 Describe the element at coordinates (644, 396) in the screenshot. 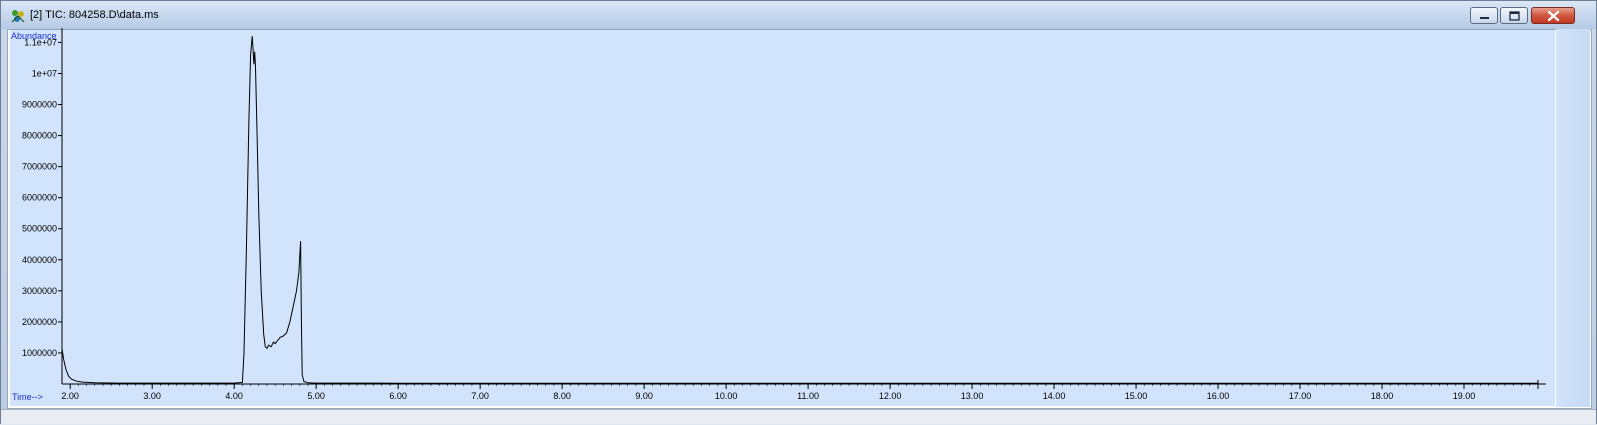

I see `x-tick-label: 9.00` at that location.